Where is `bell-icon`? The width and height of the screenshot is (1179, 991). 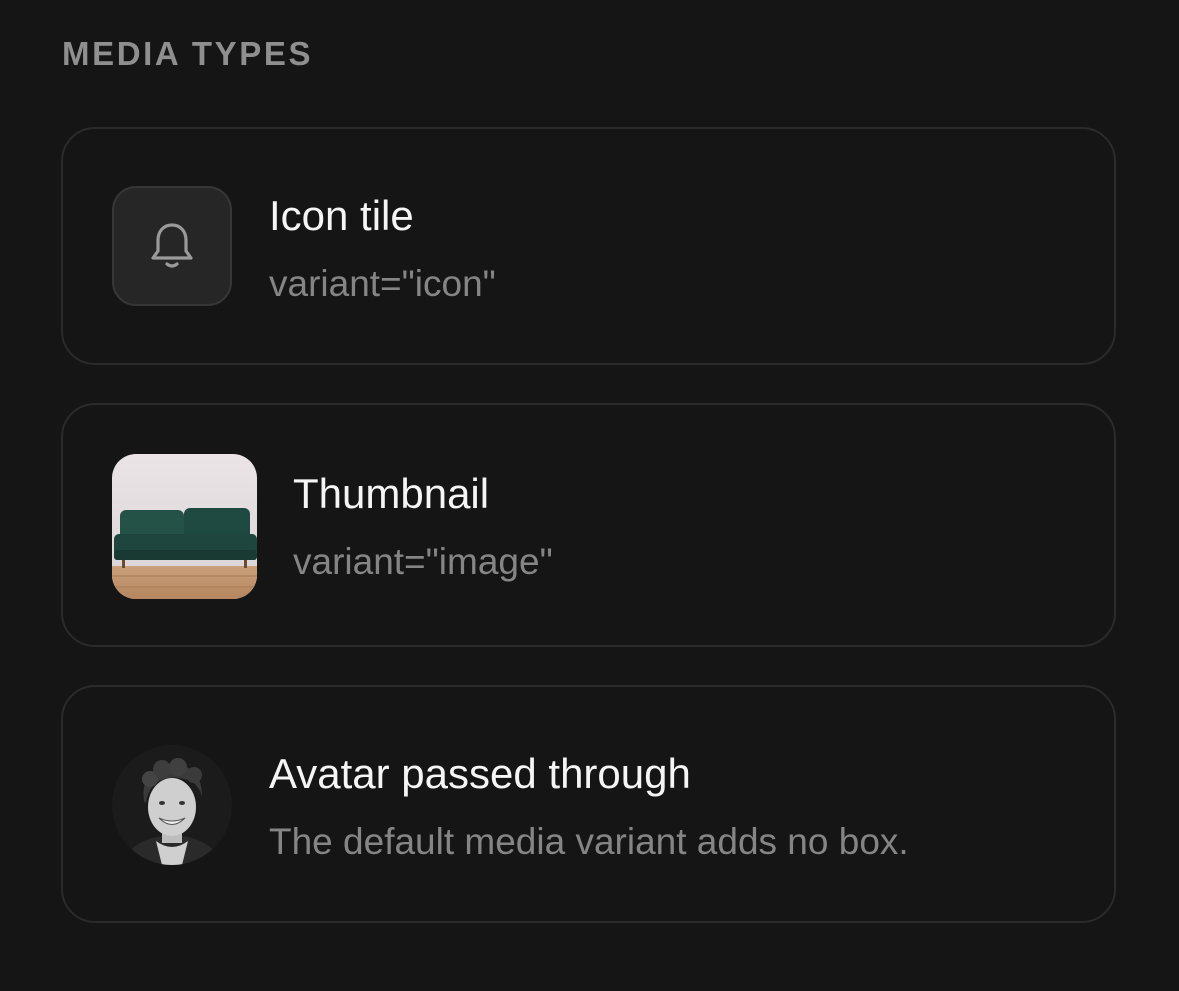
bell-icon is located at coordinates (172, 245).